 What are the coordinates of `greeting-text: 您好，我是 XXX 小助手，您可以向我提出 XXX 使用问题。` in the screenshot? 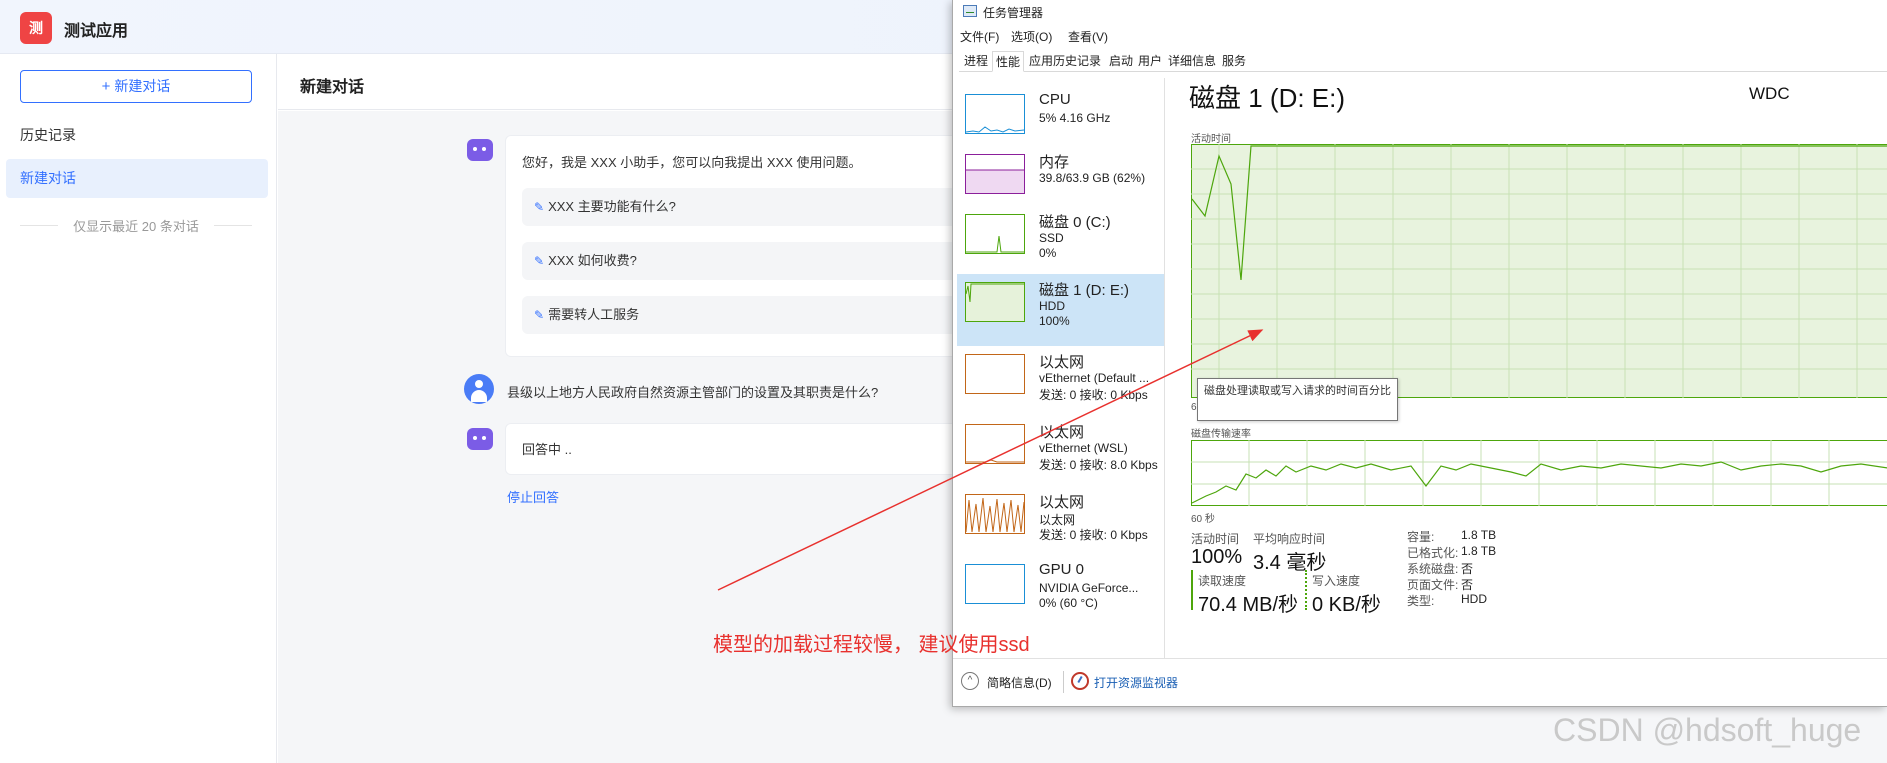 It's located at (692, 162).